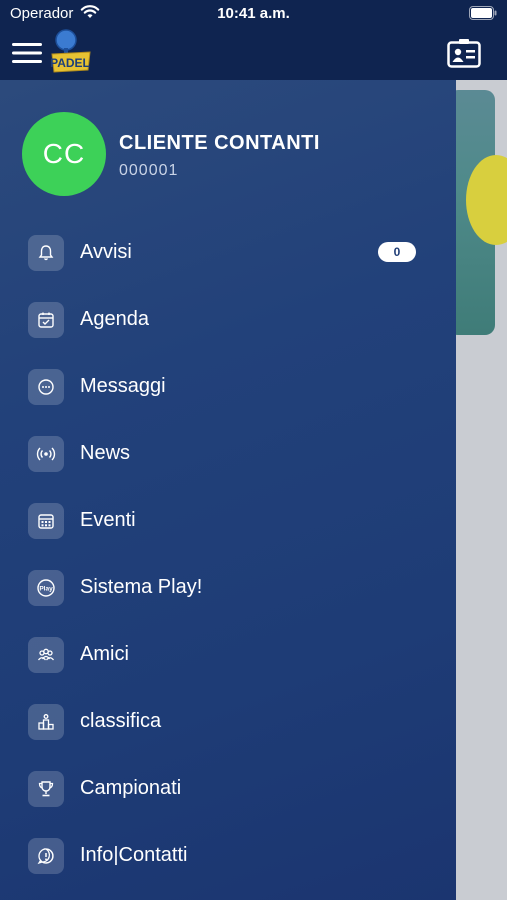  Describe the element at coordinates (228, 253) in the screenshot. I see `menu-item-avvisi: Avvisi 0` at that location.